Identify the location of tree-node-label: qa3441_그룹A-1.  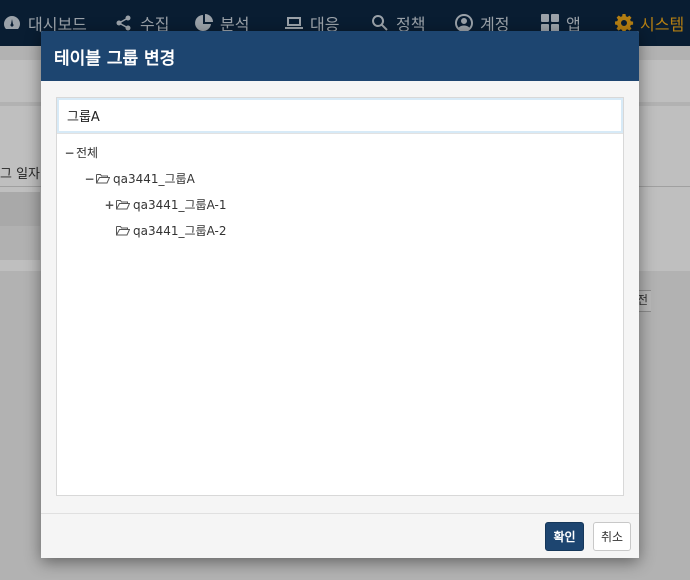
(180, 204).